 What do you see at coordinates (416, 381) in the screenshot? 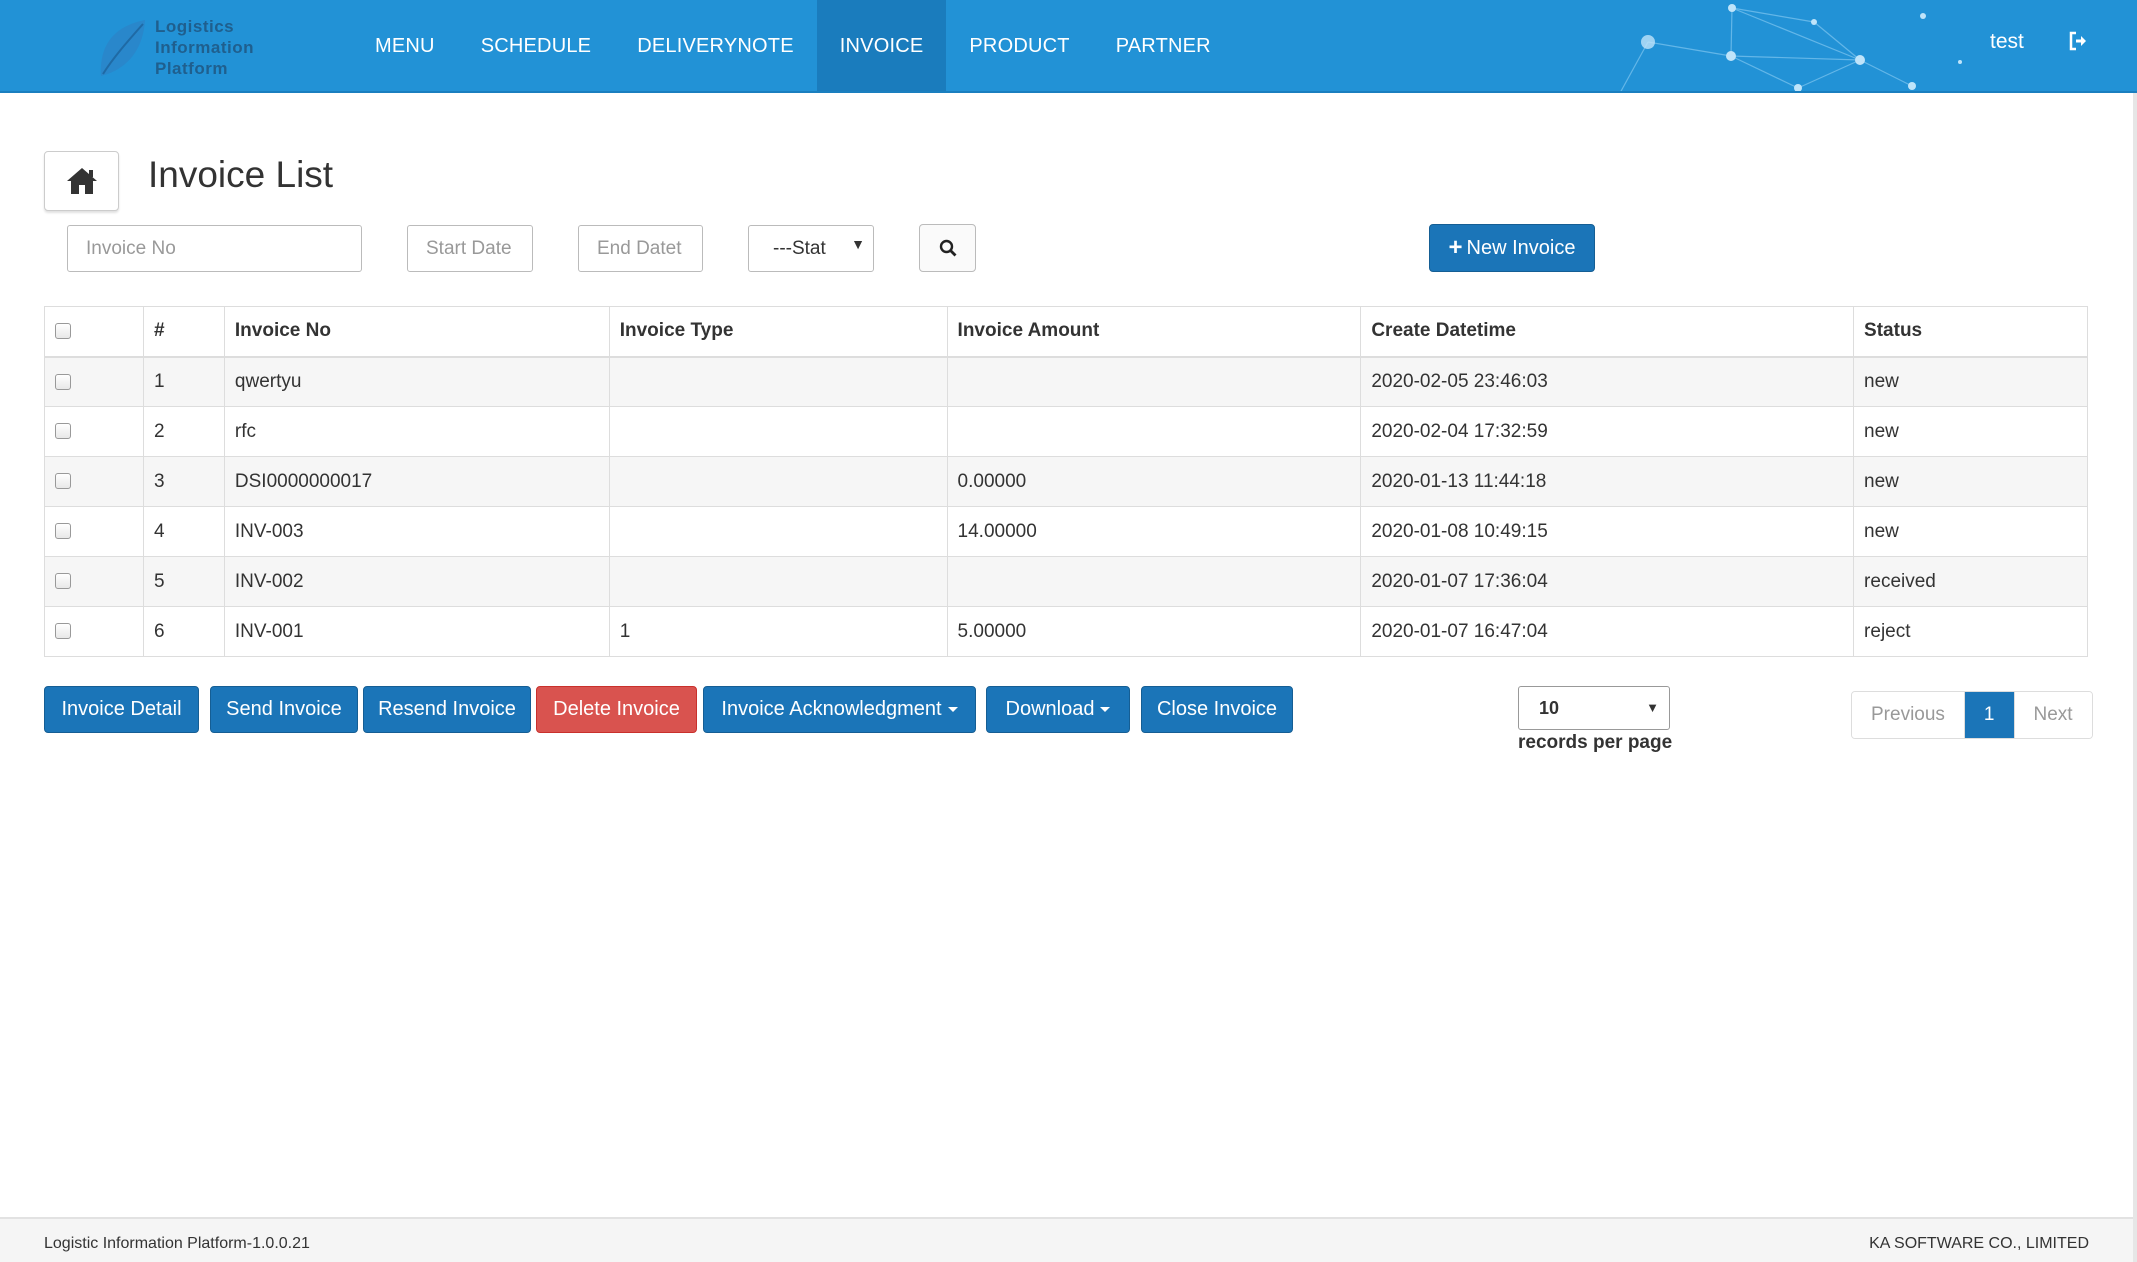
I see `row-invoice-no: qwertyu` at bounding box center [416, 381].